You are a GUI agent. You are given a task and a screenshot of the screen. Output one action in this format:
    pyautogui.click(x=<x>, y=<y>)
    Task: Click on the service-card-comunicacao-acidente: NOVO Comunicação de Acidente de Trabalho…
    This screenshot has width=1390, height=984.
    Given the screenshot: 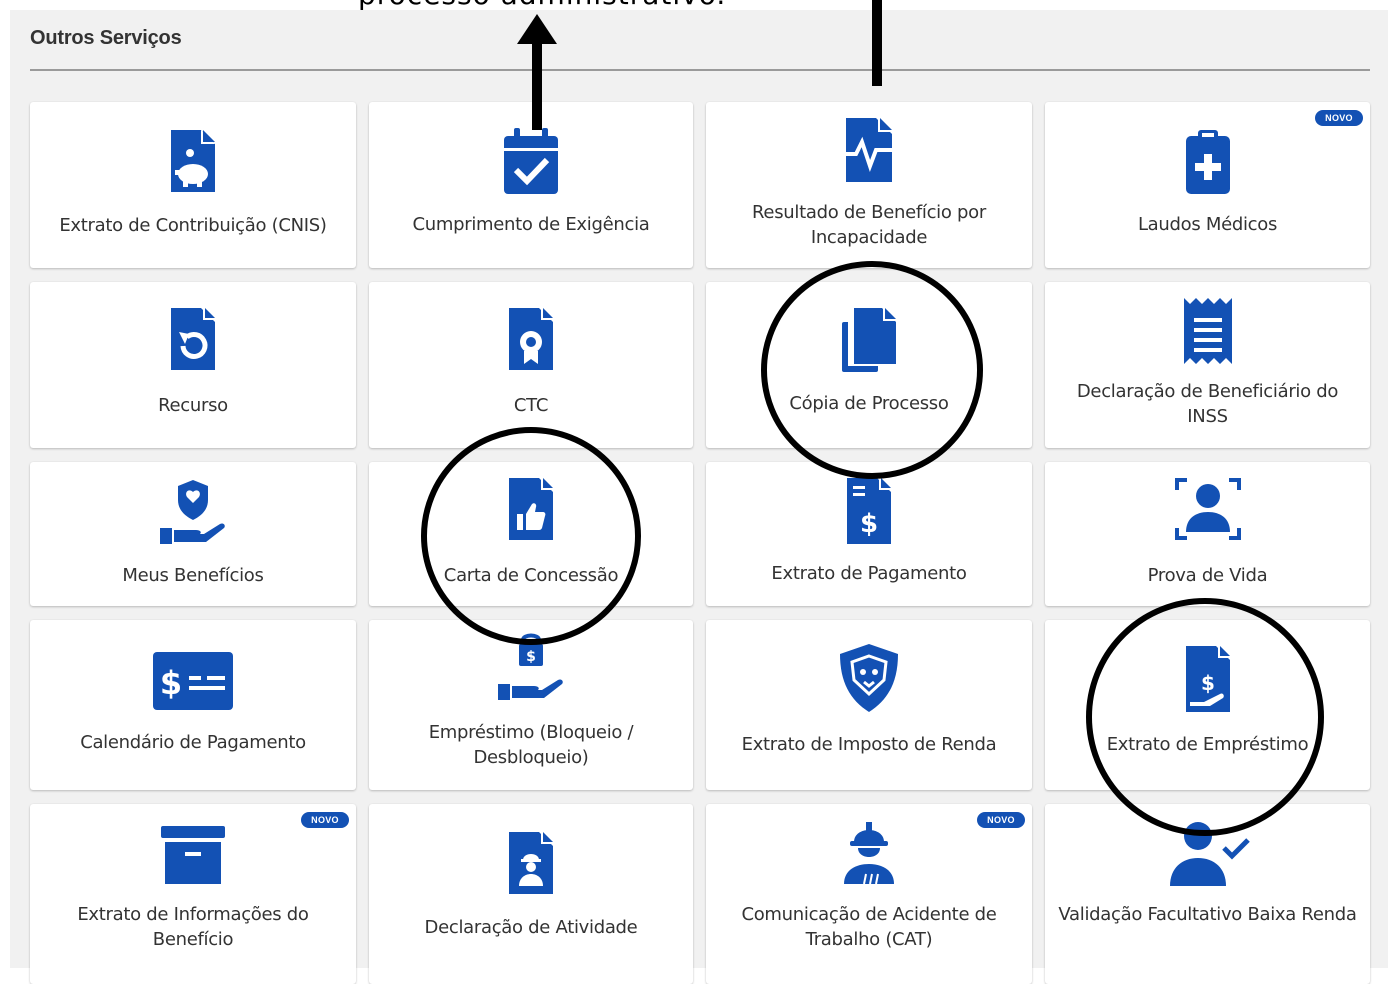 What is the action you would take?
    pyautogui.click(x=869, y=894)
    